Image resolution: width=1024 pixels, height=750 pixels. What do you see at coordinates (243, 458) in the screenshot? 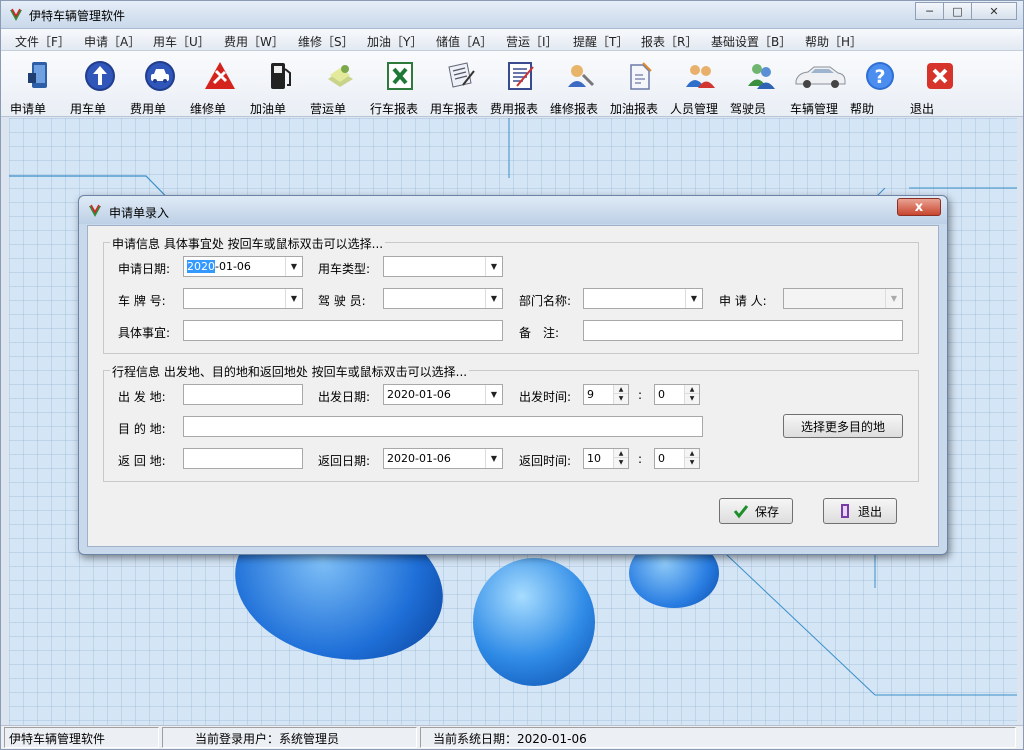
I see `return-place-input` at bounding box center [243, 458].